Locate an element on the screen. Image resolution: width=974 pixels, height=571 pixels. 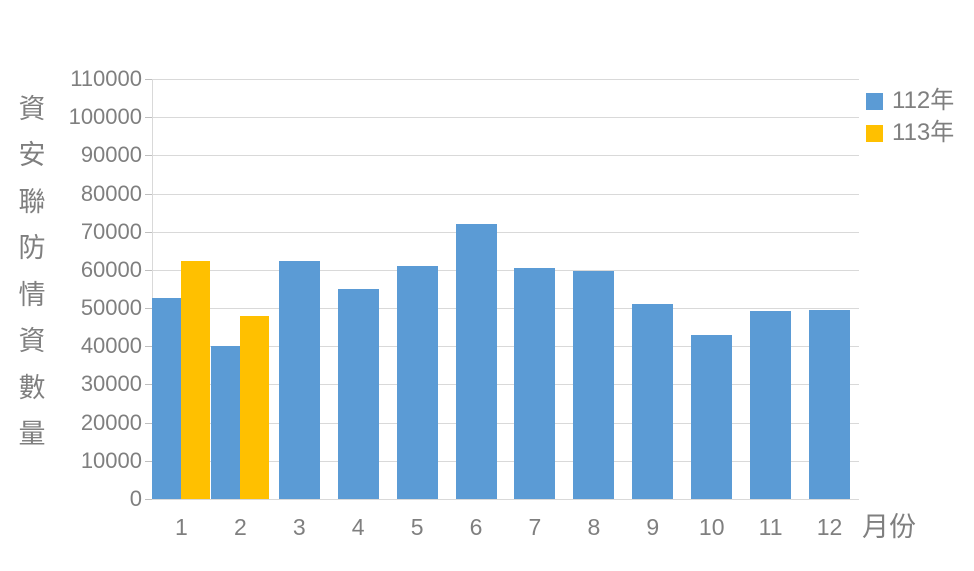
y-axis-tick-label: 90000 is located at coordinates (111, 155).